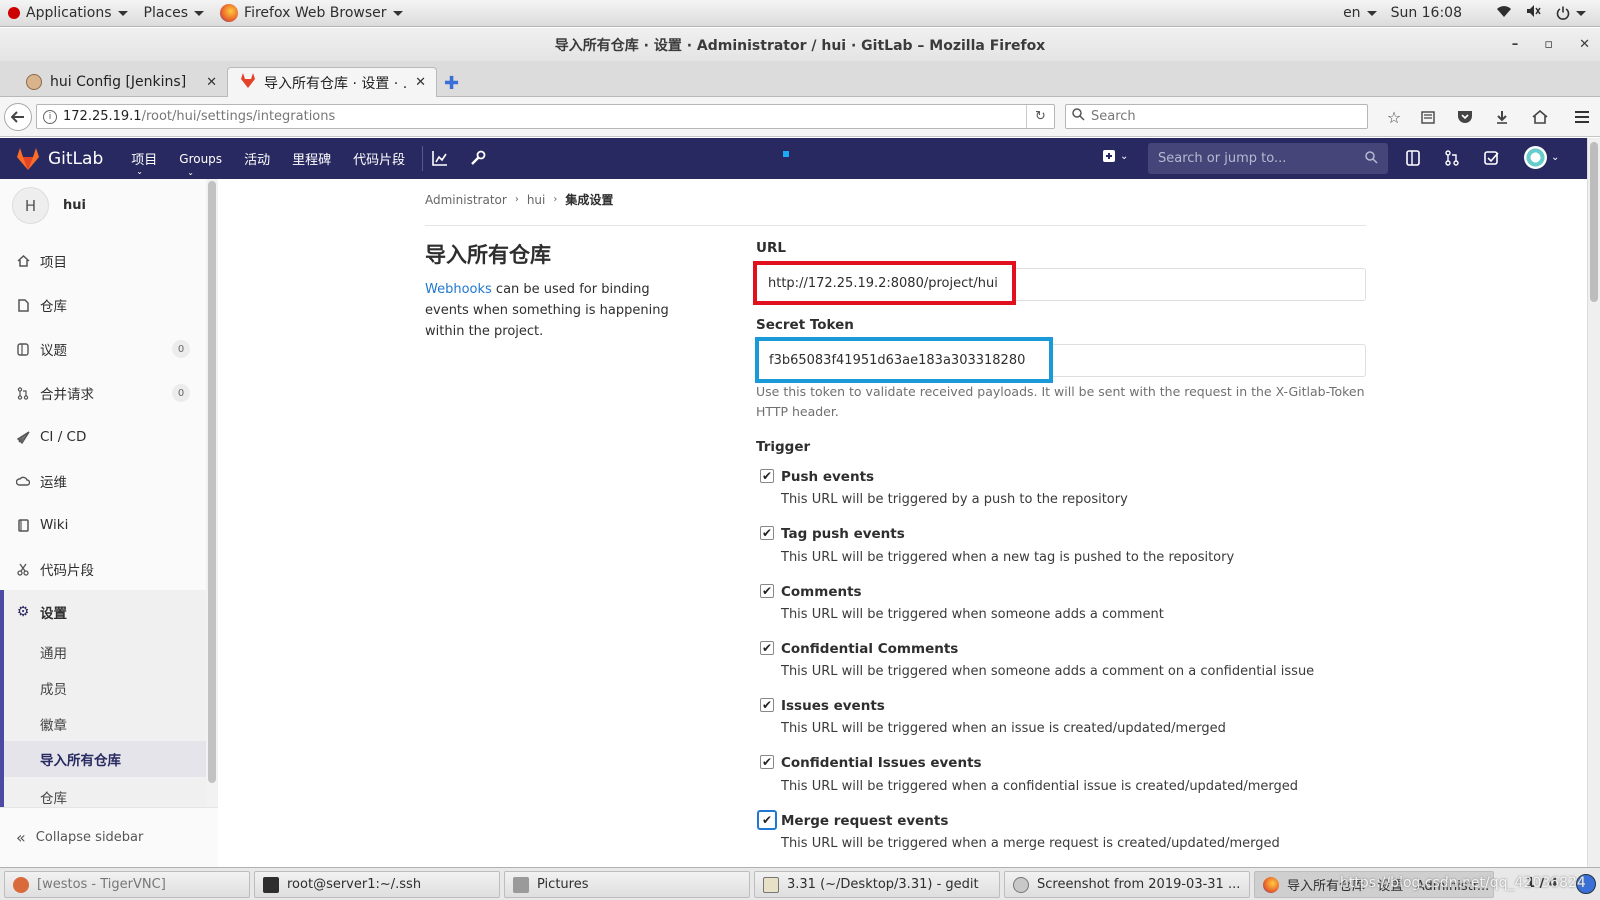  I want to click on merge-request-icon, so click(1452, 160).